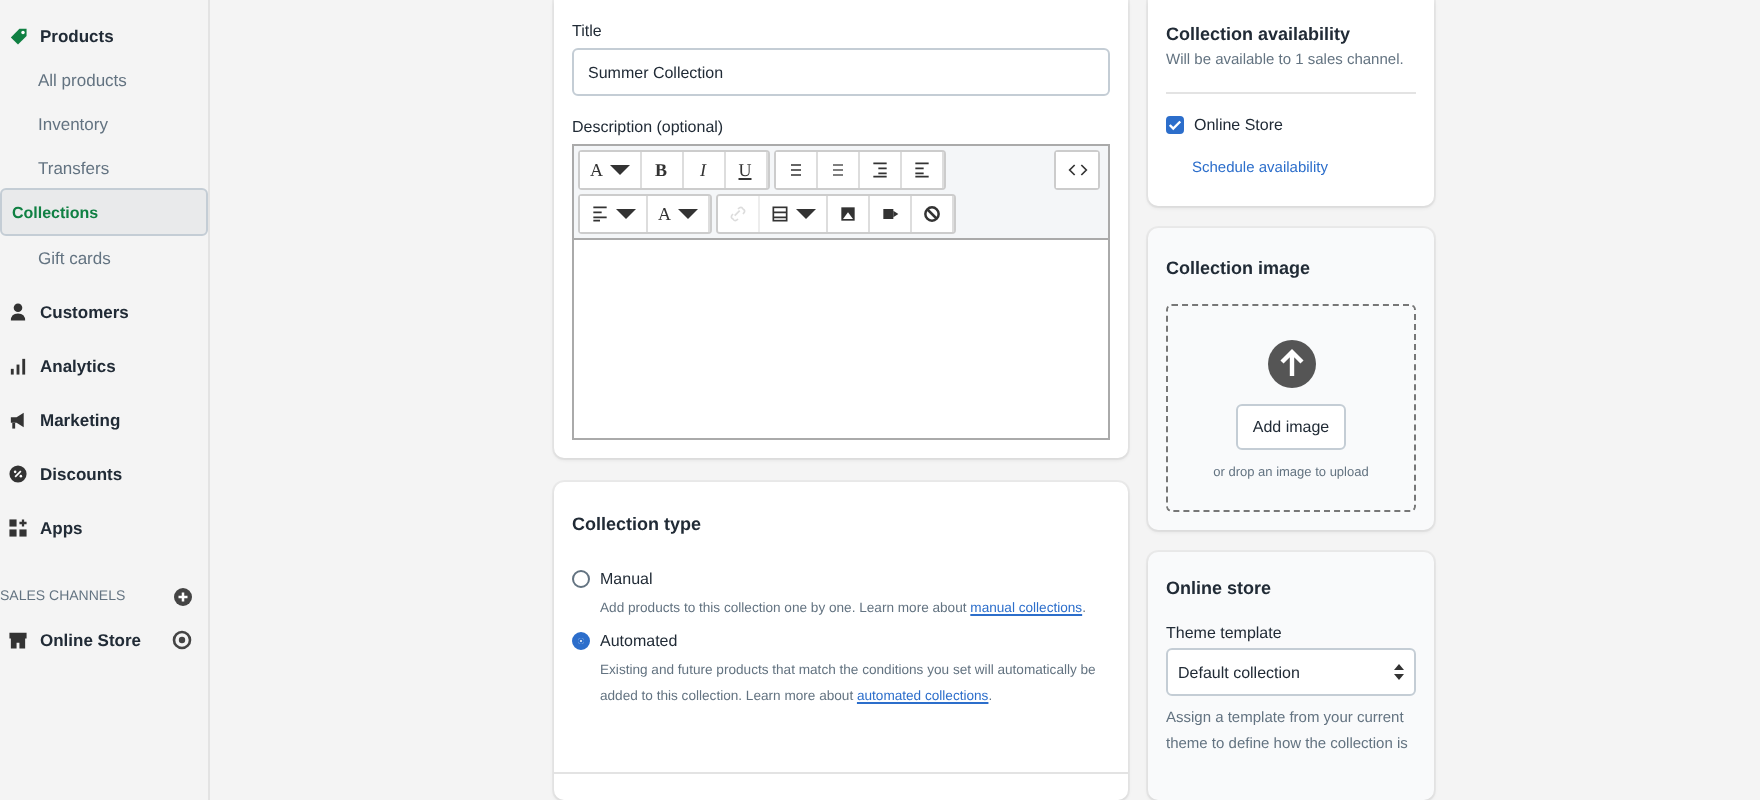 The width and height of the screenshot is (1760, 800). What do you see at coordinates (104, 366) in the screenshot?
I see `sidebar-item: Analytics` at bounding box center [104, 366].